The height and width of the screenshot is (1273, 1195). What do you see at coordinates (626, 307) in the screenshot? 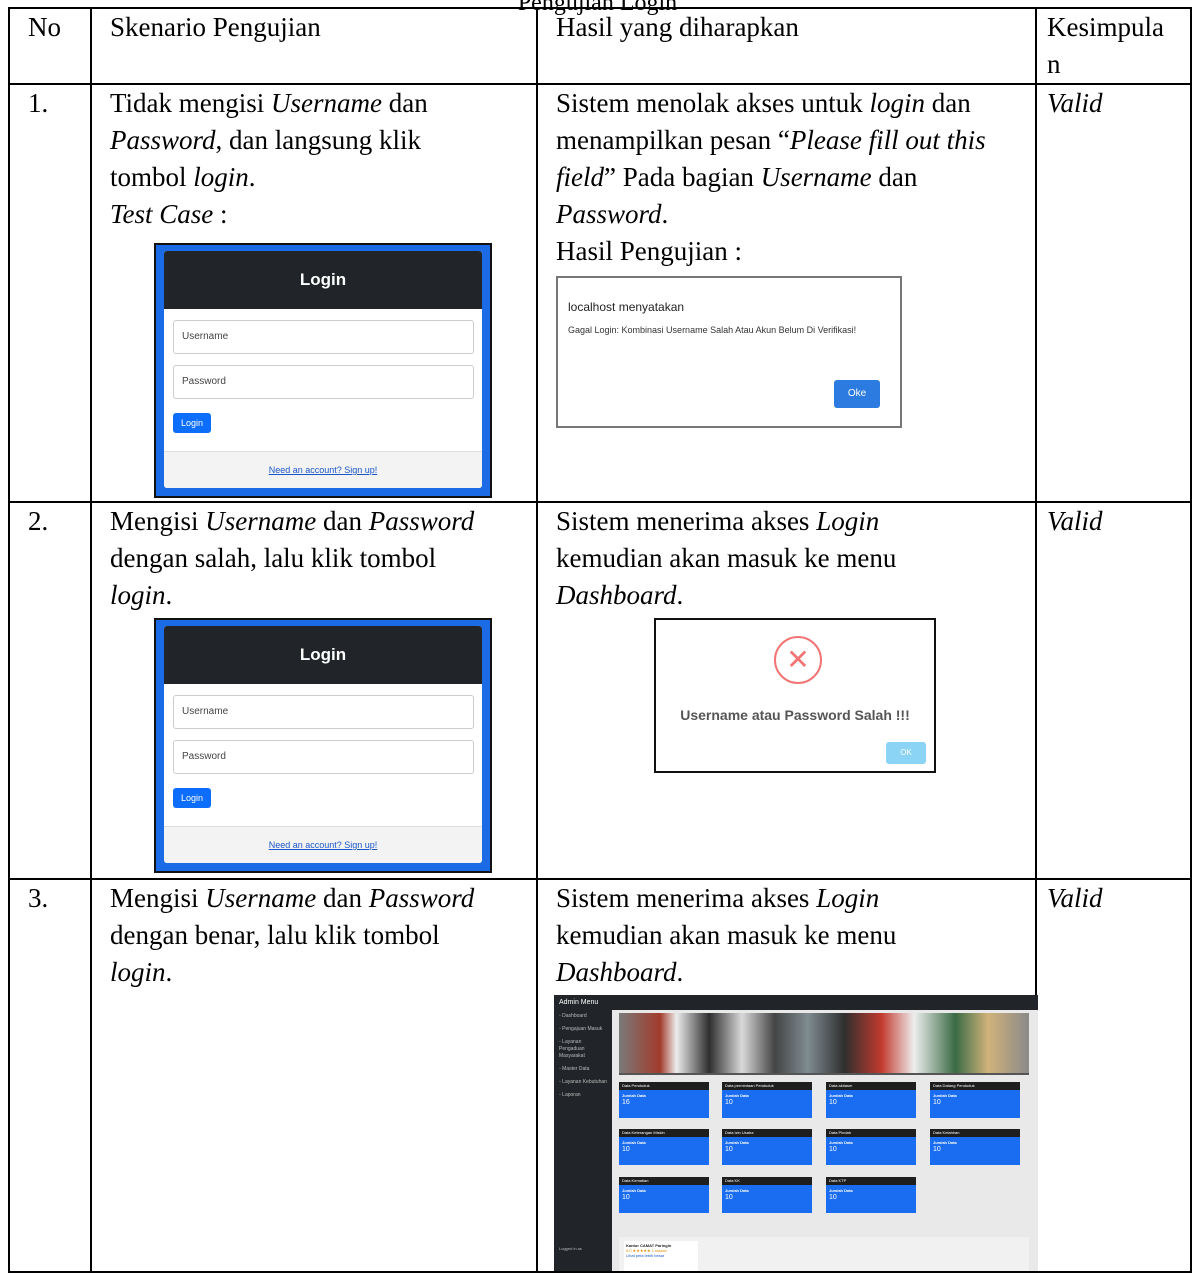
I see `alert-title: localhost menyatakan` at bounding box center [626, 307].